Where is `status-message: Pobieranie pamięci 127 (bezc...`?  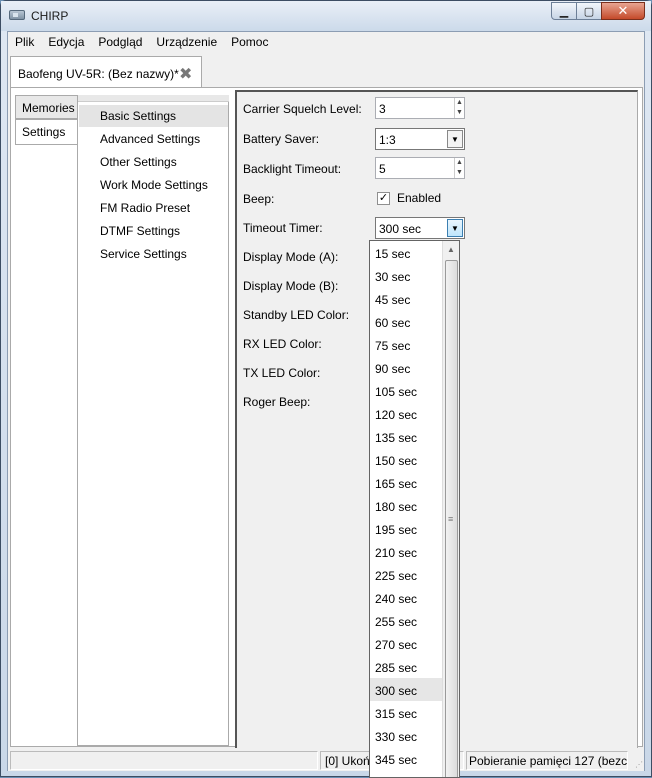
status-message: Pobieranie pamięci 127 (bezc... is located at coordinates (547, 760).